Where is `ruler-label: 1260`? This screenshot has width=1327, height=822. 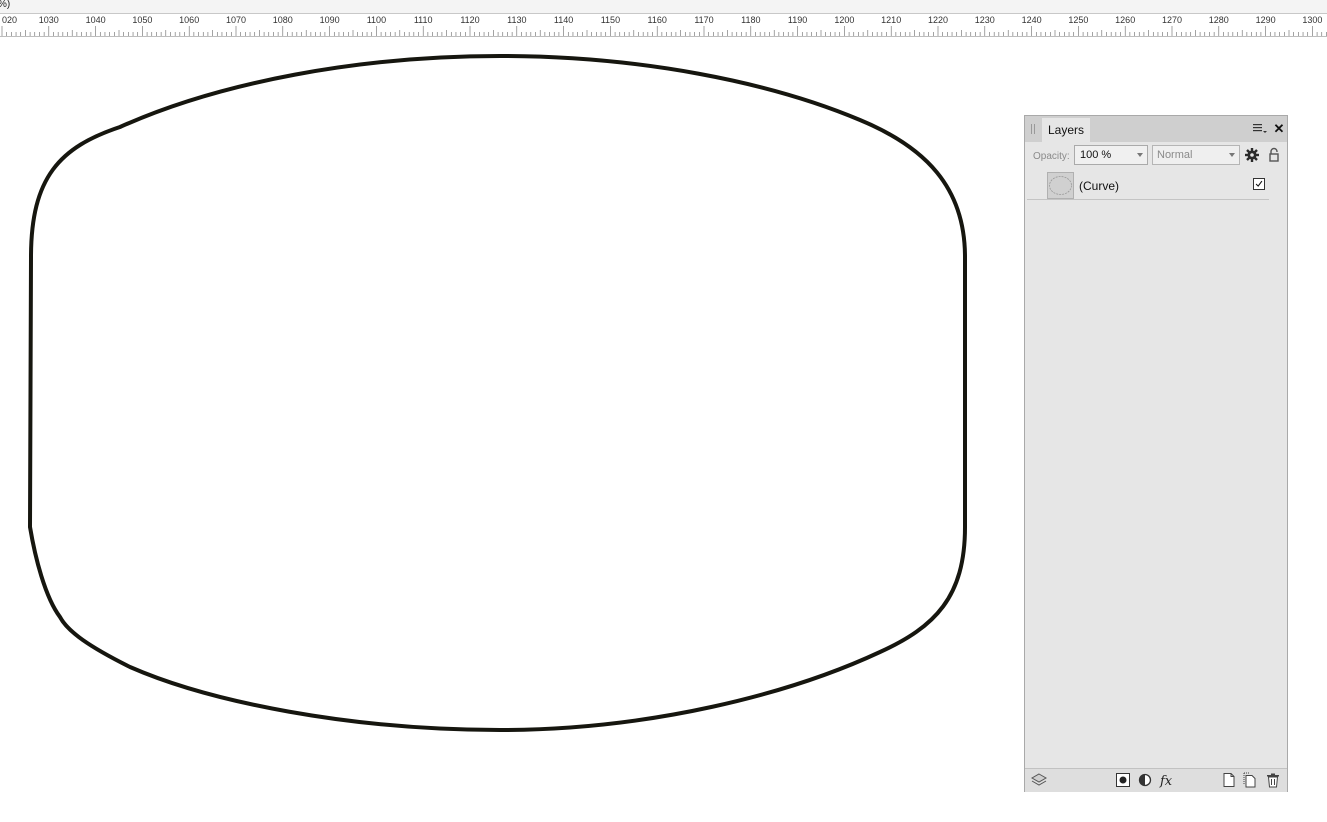 ruler-label: 1260 is located at coordinates (1125, 20).